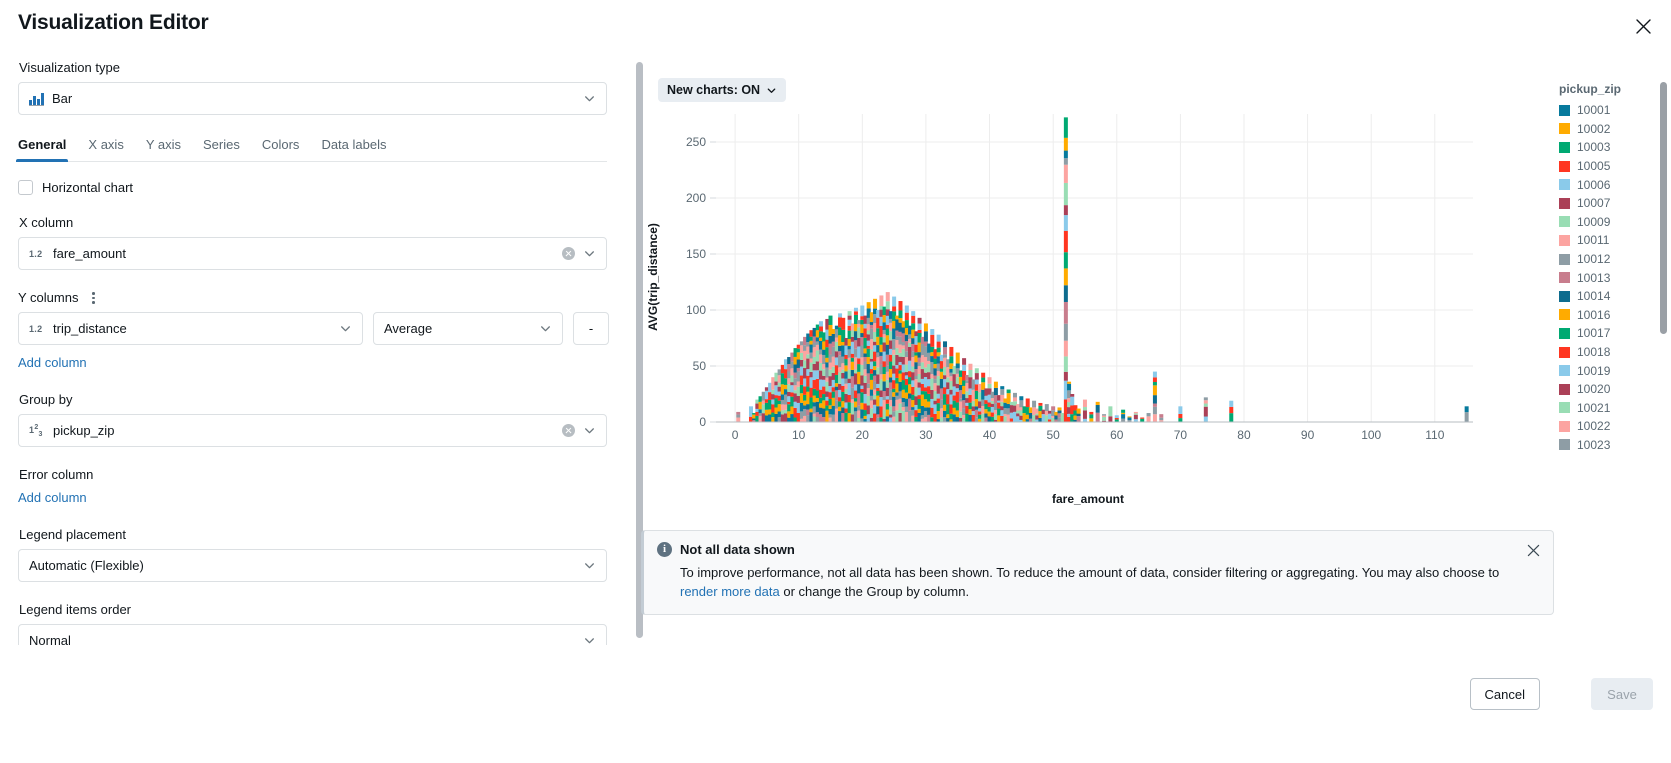 The image size is (1671, 763). What do you see at coordinates (88, 187) in the screenshot?
I see `horizontal-chart-label: Horizontal chart` at bounding box center [88, 187].